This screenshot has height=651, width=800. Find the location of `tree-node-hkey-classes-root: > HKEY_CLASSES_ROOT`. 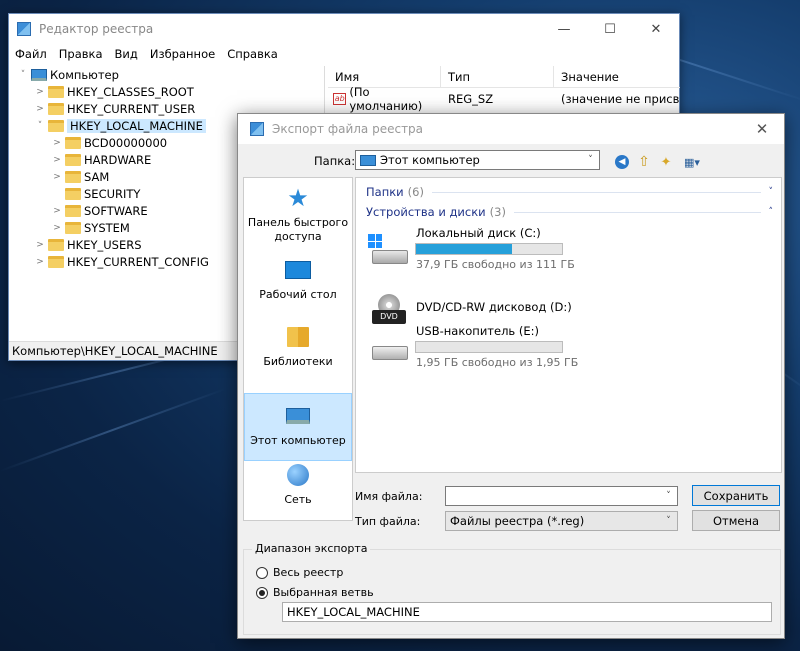

tree-node-hkey-classes-root: > HKEY_CLASSES_ROOT is located at coordinates (167, 91).